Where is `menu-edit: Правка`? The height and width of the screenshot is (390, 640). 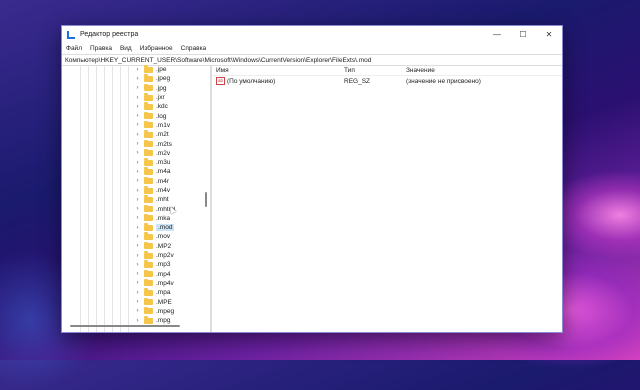
menu-edit: Правка is located at coordinates (101, 48).